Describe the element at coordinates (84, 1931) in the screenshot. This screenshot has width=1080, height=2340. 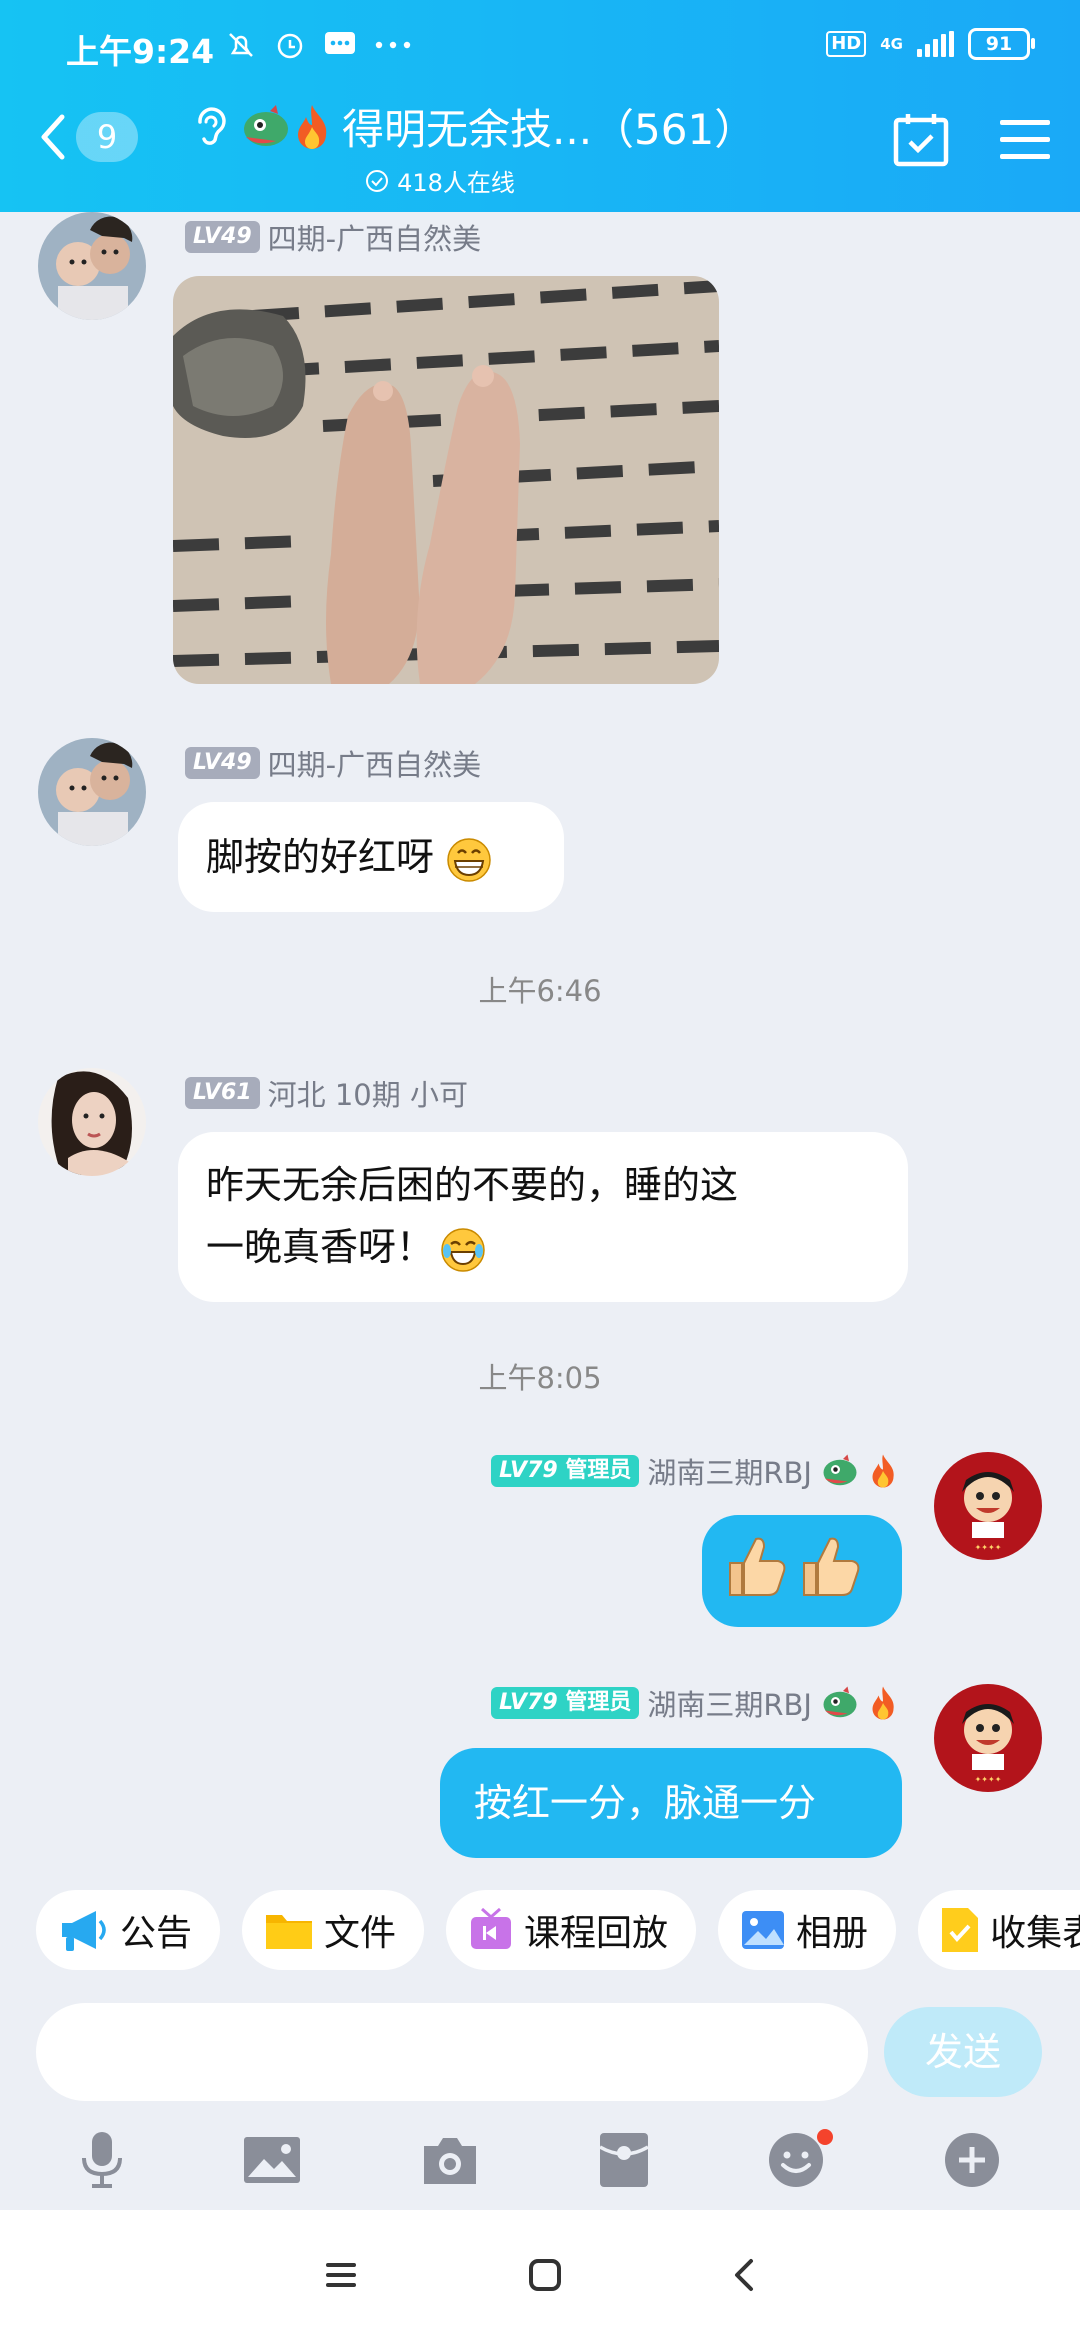
I see `megaphone-icon` at that location.